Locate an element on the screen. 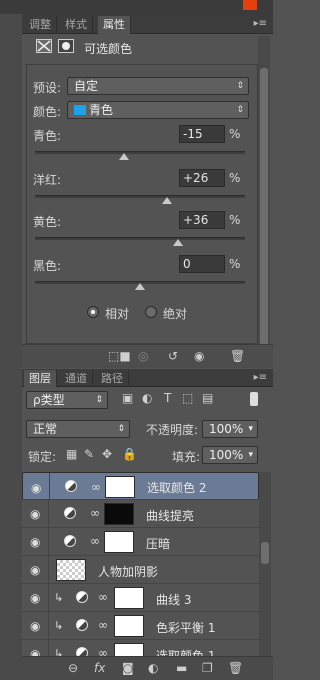 The width and height of the screenshot is (320, 680). layers-tabbar: 图层 通道 路径 ▸≡ is located at coordinates (147, 378).